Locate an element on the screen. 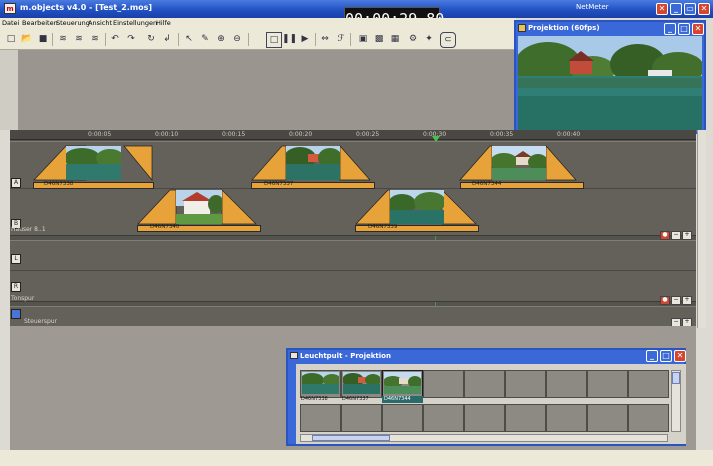 The image size is (713, 466). status-bar is located at coordinates (356, 458).